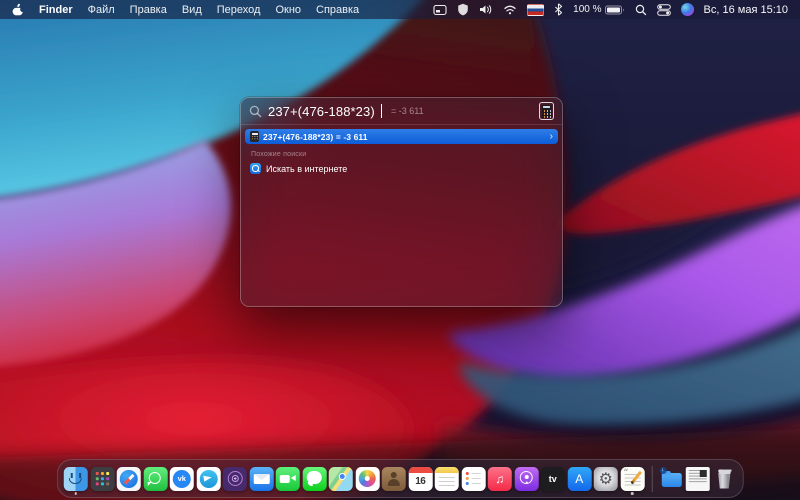 This screenshot has height=500, width=800. Describe the element at coordinates (697, 478) in the screenshot. I see `dock-recent-document-icon` at that location.